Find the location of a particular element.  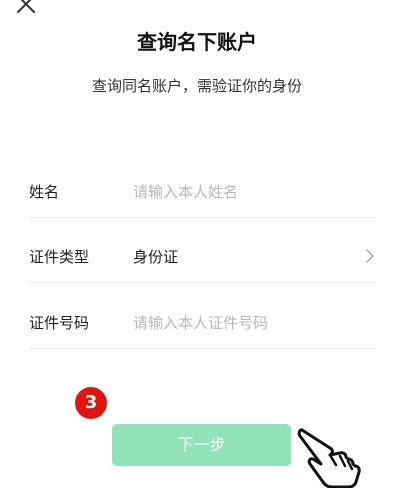

hand-pointer-icon is located at coordinates (329, 458).